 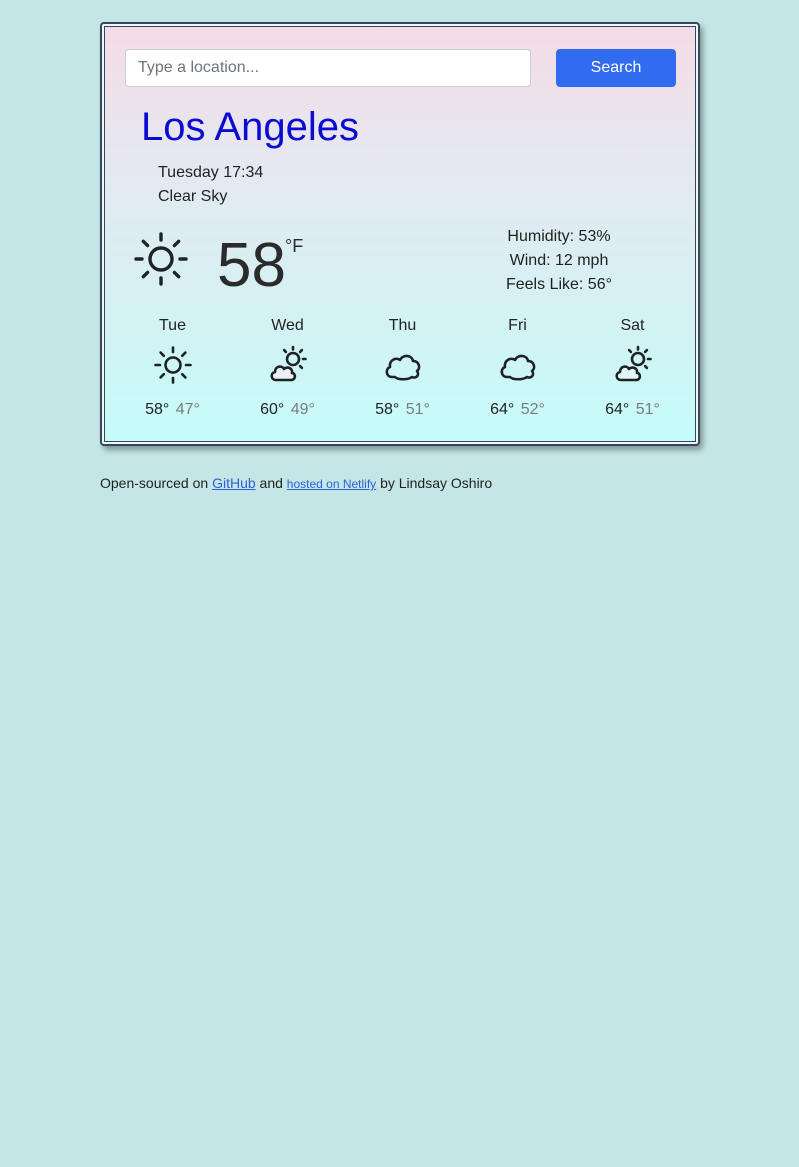 What do you see at coordinates (210, 185) in the screenshot?
I see `current-meta: Tuesday 17:34 Clear Sky` at bounding box center [210, 185].